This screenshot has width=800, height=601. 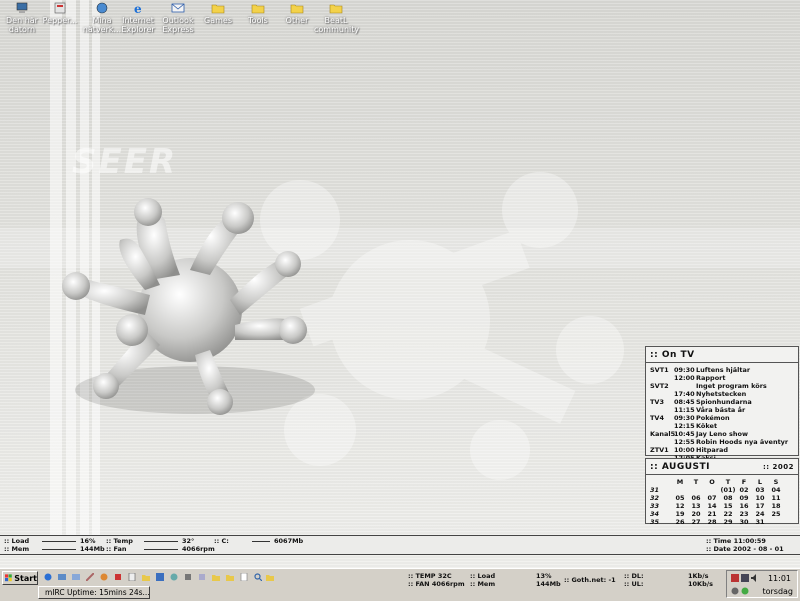 What do you see at coordinates (76, 577) in the screenshot?
I see `mail-icon` at bounding box center [76, 577].